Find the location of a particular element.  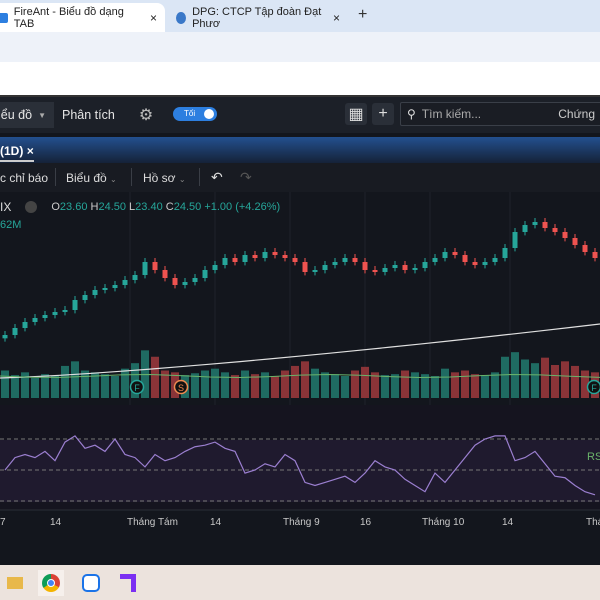

x-tick-label: 16 is located at coordinates (366, 522).